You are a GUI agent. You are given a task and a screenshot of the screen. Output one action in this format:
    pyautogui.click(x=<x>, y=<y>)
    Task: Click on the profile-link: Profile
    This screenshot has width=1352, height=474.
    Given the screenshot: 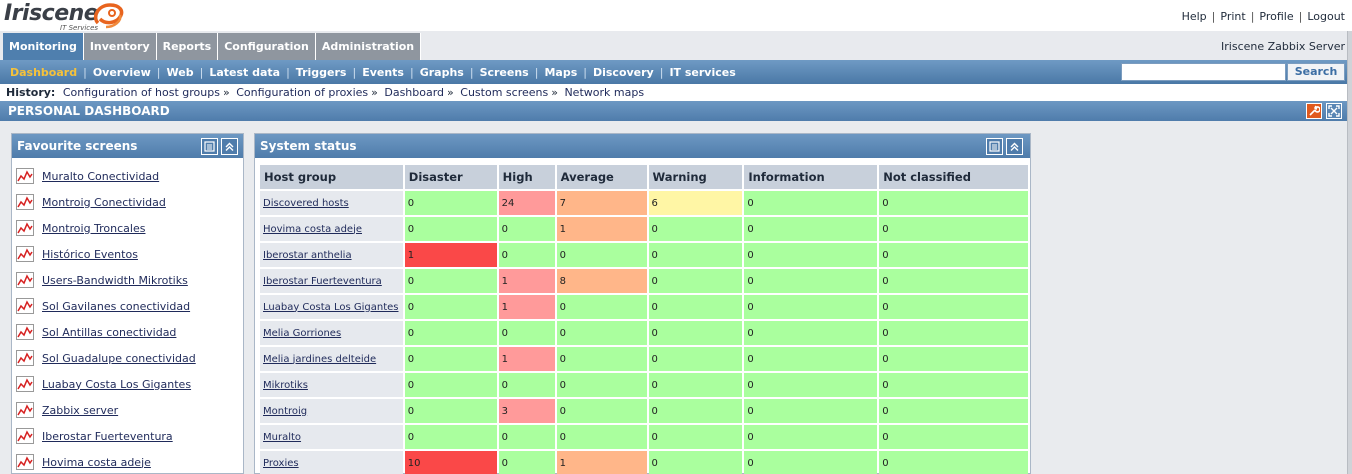 What is the action you would take?
    pyautogui.click(x=1276, y=16)
    